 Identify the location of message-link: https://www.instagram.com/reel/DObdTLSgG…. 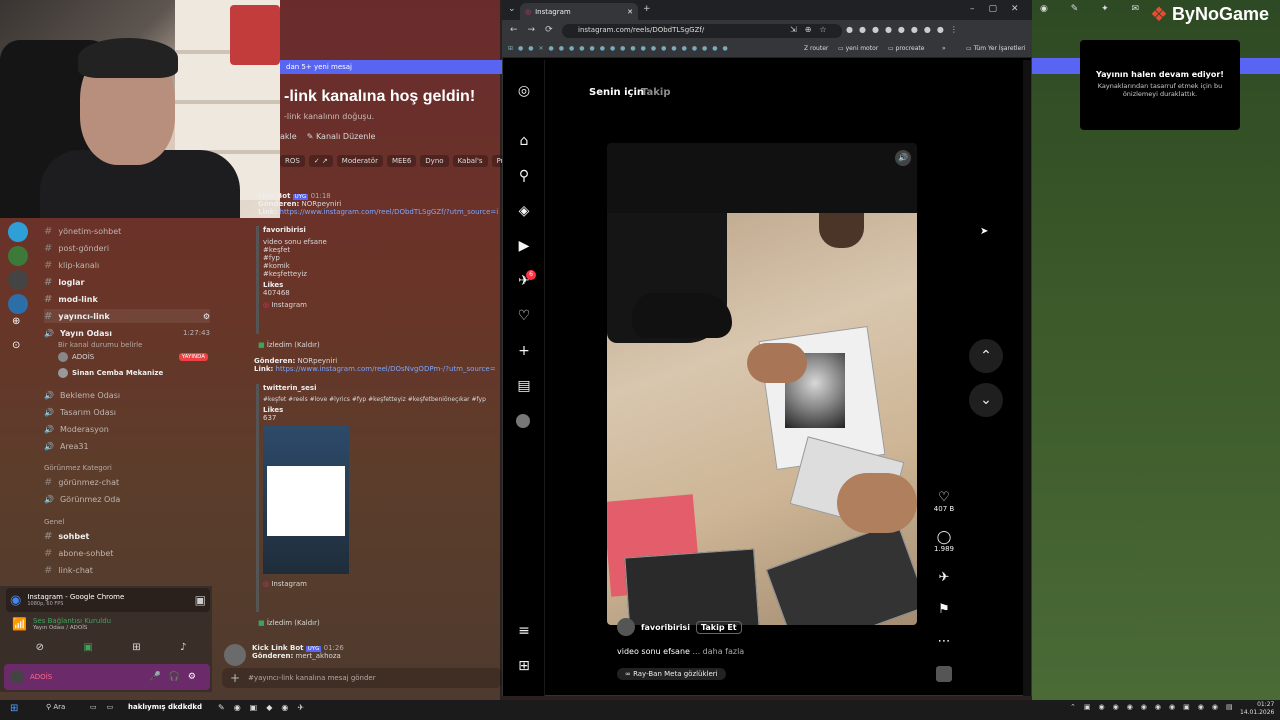
(389, 212).